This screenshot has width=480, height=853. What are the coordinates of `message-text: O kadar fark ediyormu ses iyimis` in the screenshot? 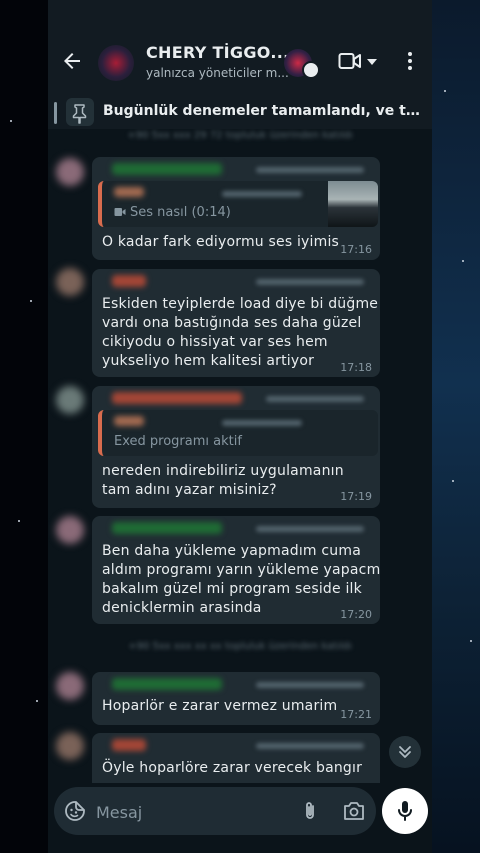 It's located at (221, 242).